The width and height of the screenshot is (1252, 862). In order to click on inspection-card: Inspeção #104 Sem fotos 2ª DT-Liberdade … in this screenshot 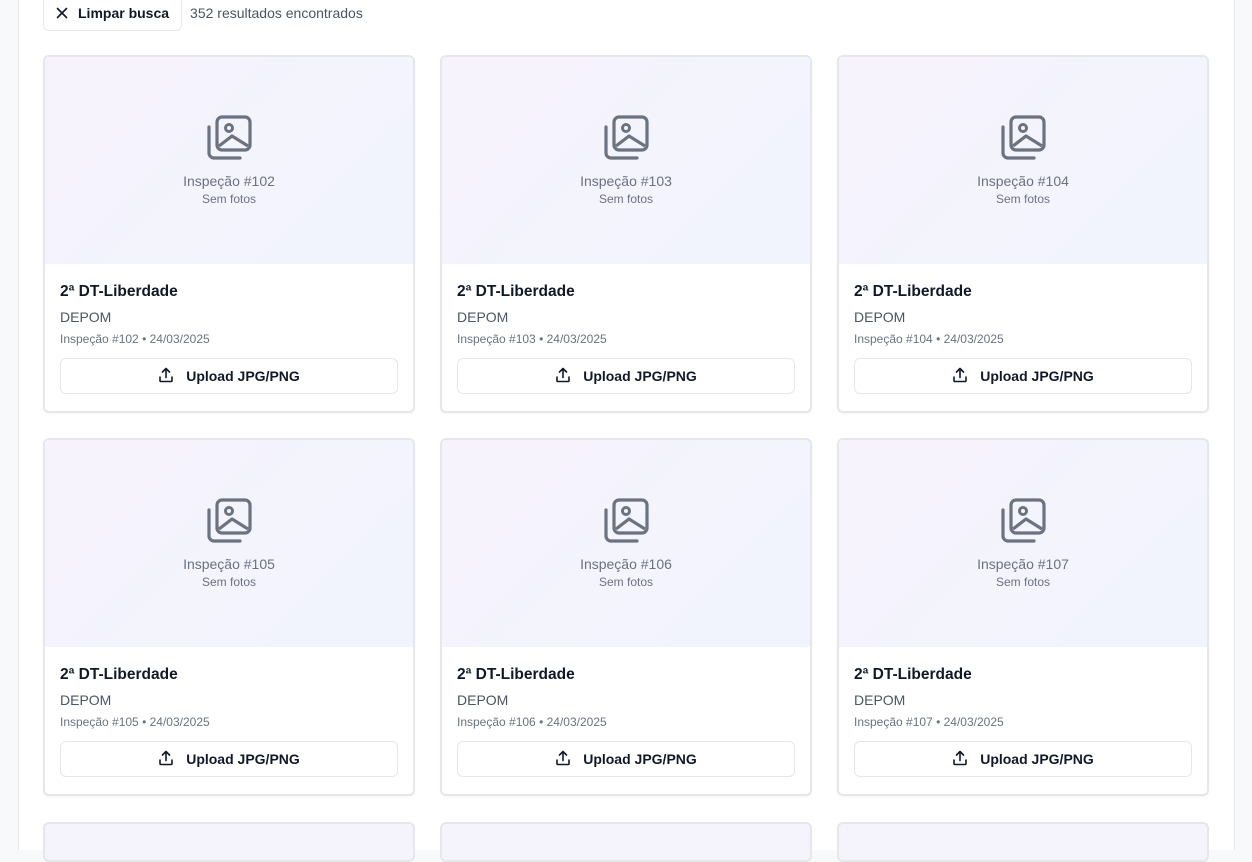, I will do `click(1023, 234)`.